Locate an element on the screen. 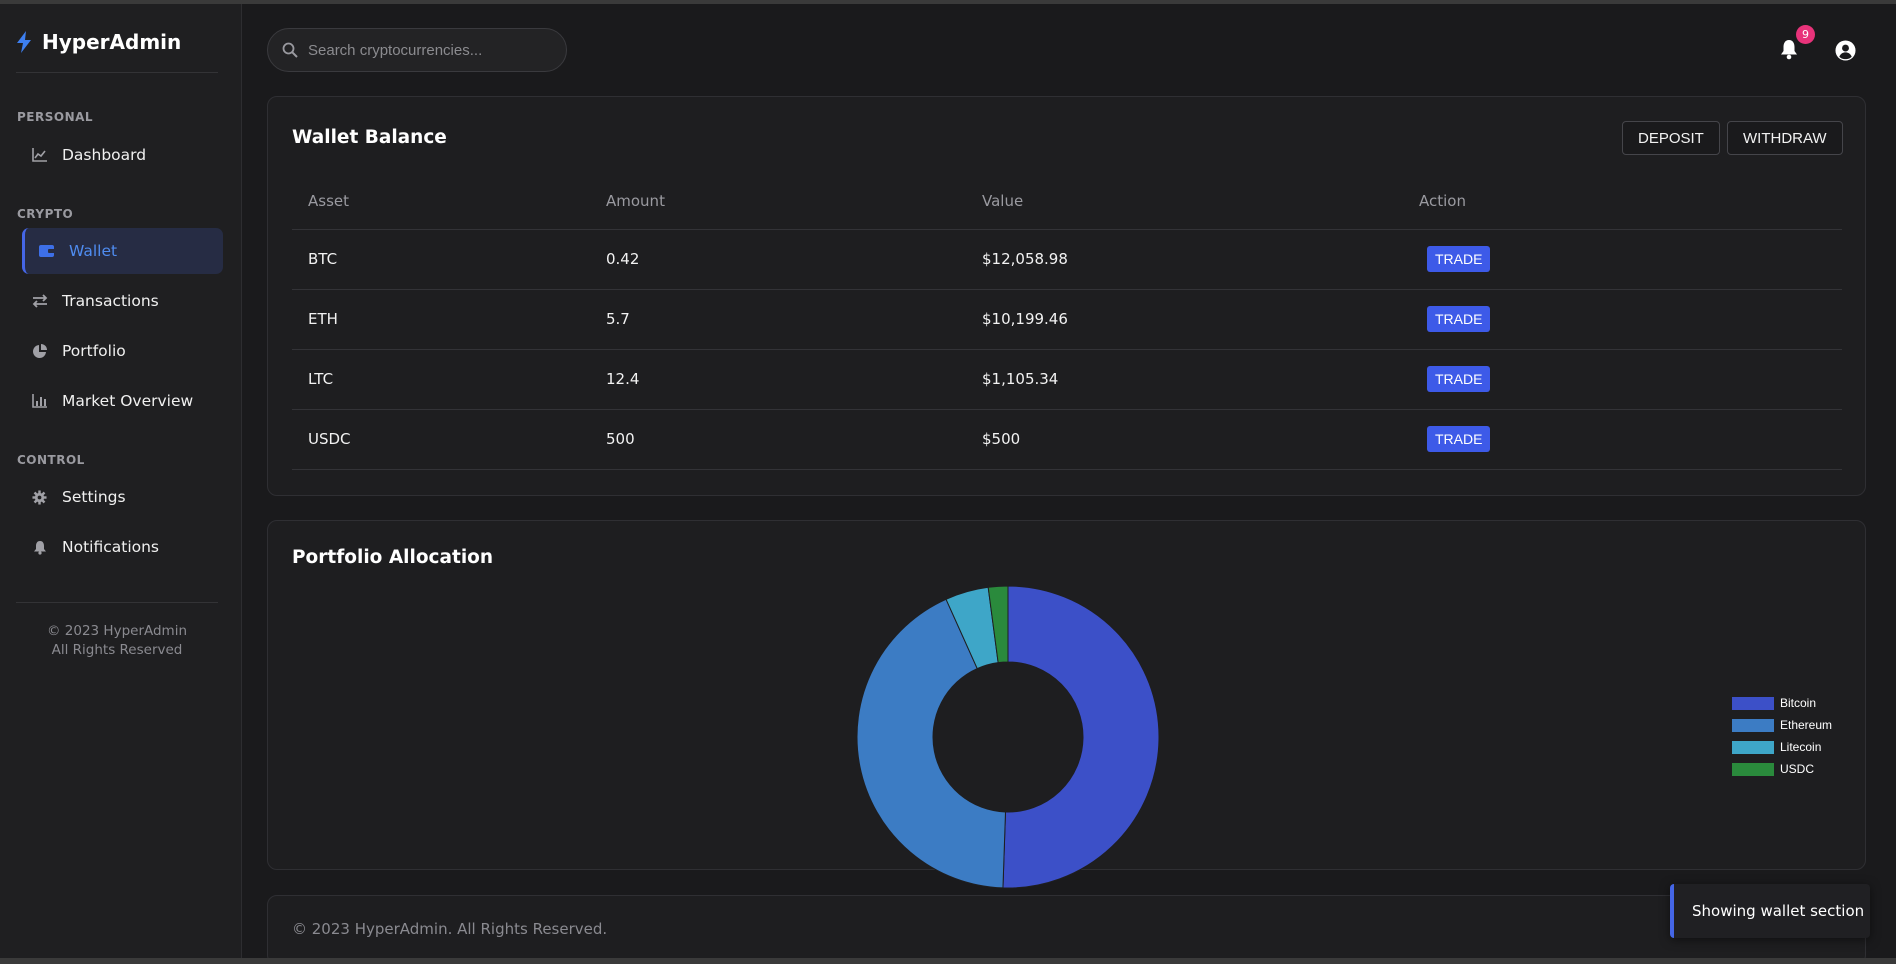  table-header-row: Asset Amount Value Action is located at coordinates (1067, 201).